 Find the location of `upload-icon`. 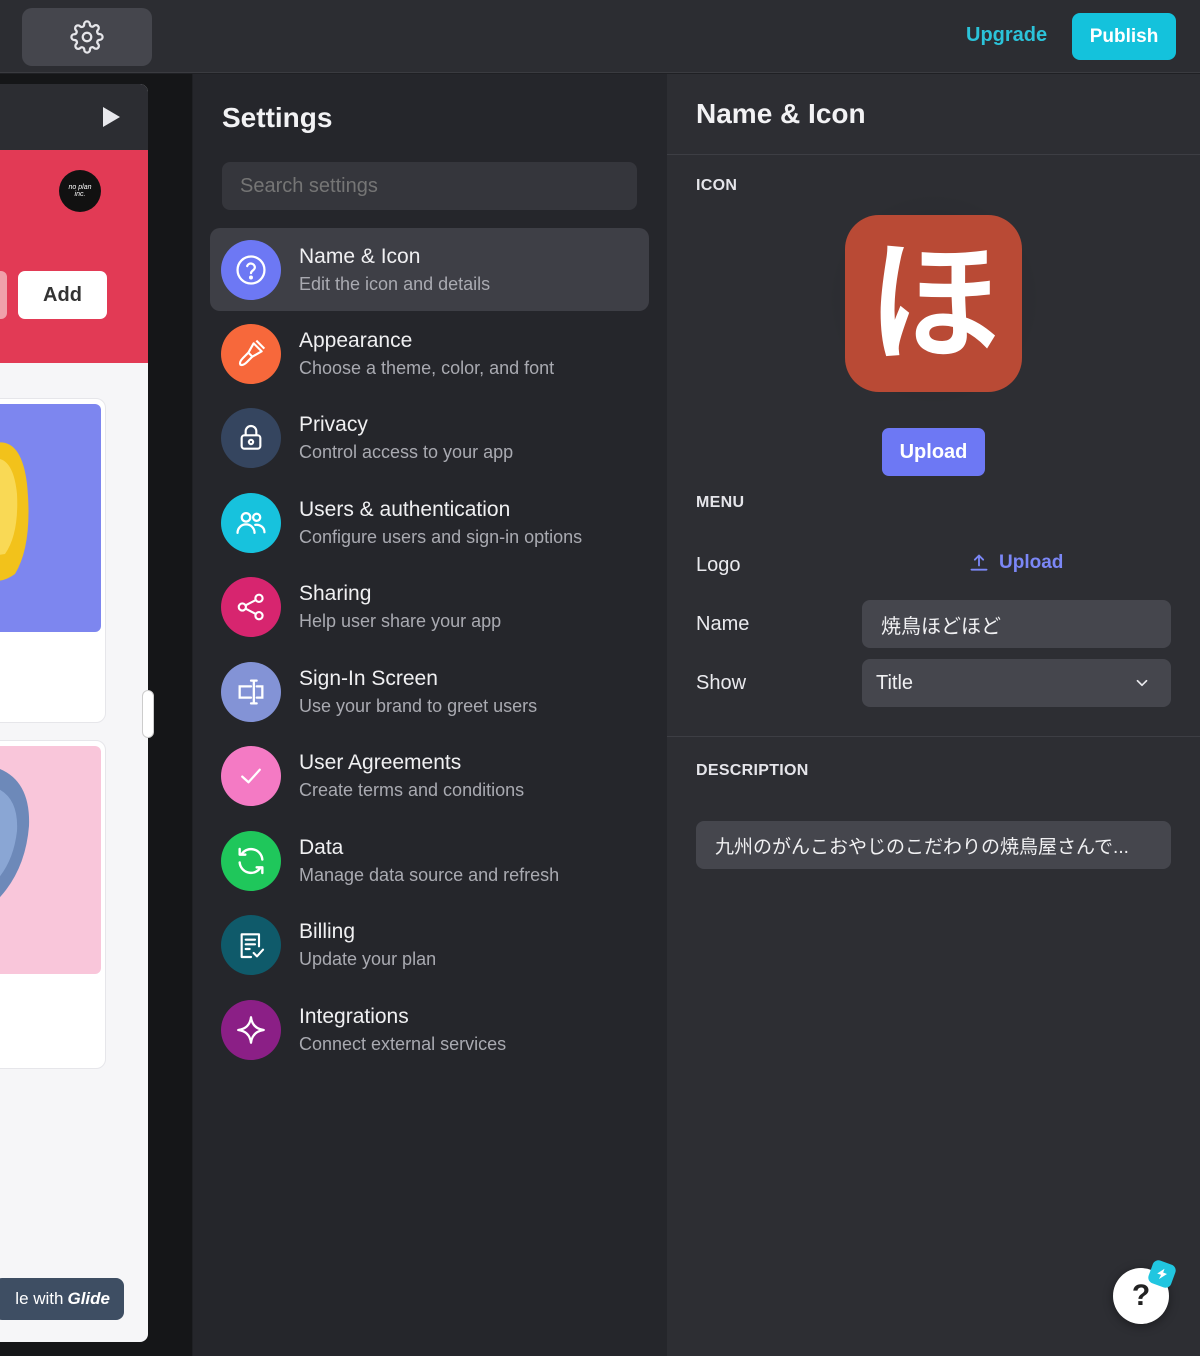

upload-icon is located at coordinates (979, 562).